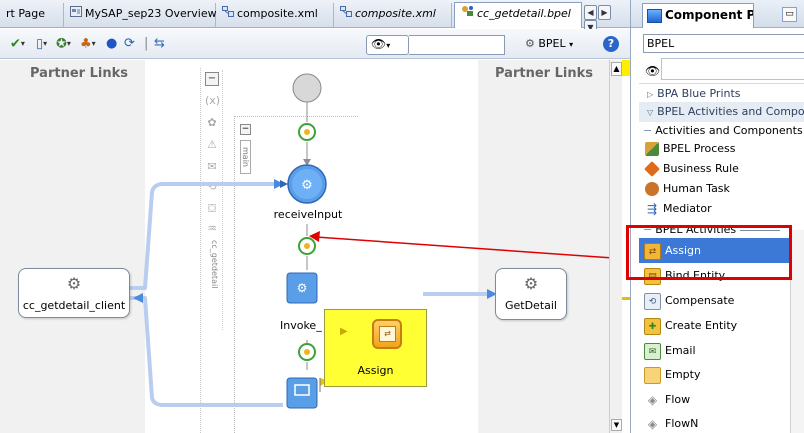  Describe the element at coordinates (730, 111) in the screenshot. I see `category-label: BPEL Activities and Components` at that location.